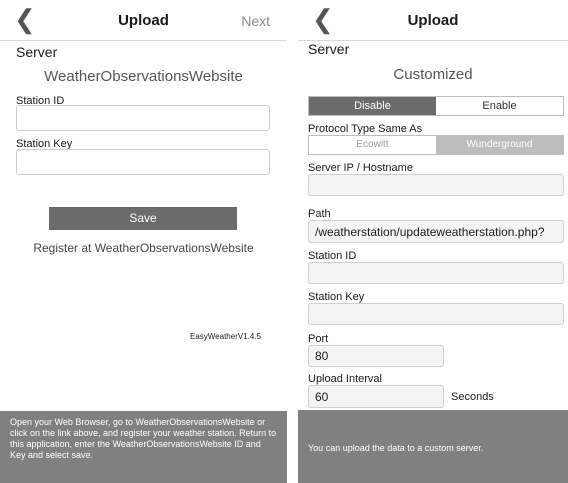 Image resolution: width=568 pixels, height=483 pixels. What do you see at coordinates (143, 20) in the screenshot?
I see `navigation-bar: ❮ Upload Next` at bounding box center [143, 20].